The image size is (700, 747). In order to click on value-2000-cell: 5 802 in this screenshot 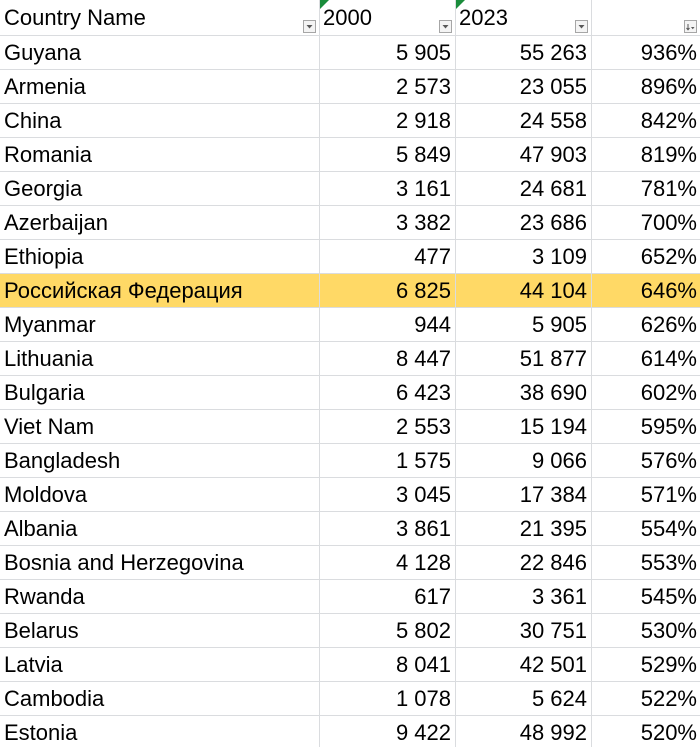, I will do `click(388, 631)`.